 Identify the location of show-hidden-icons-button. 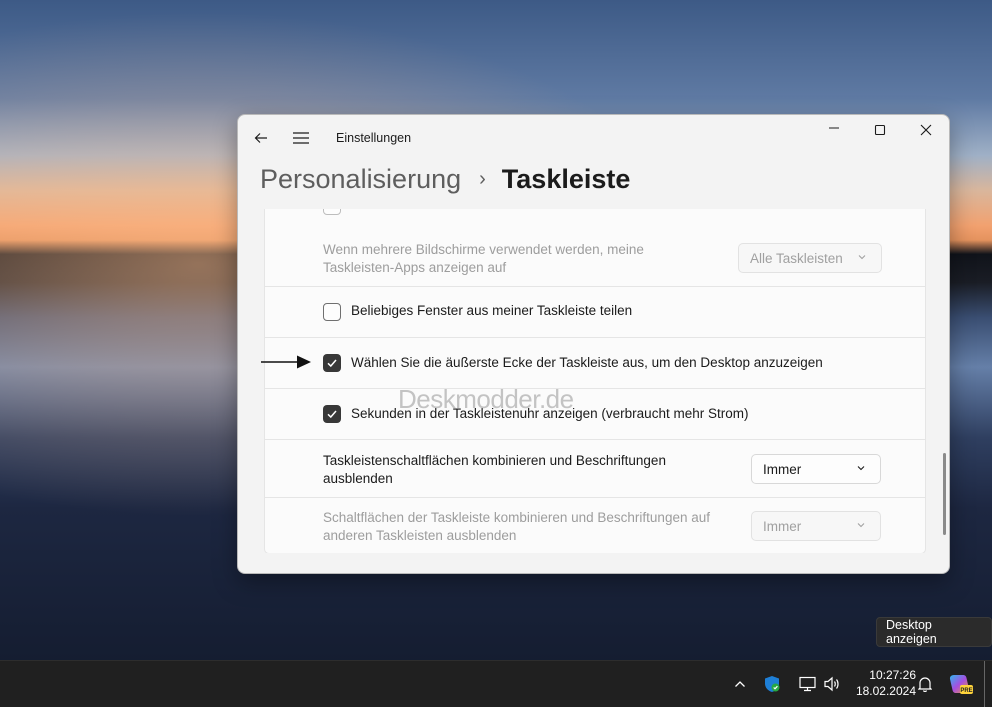
(740, 684).